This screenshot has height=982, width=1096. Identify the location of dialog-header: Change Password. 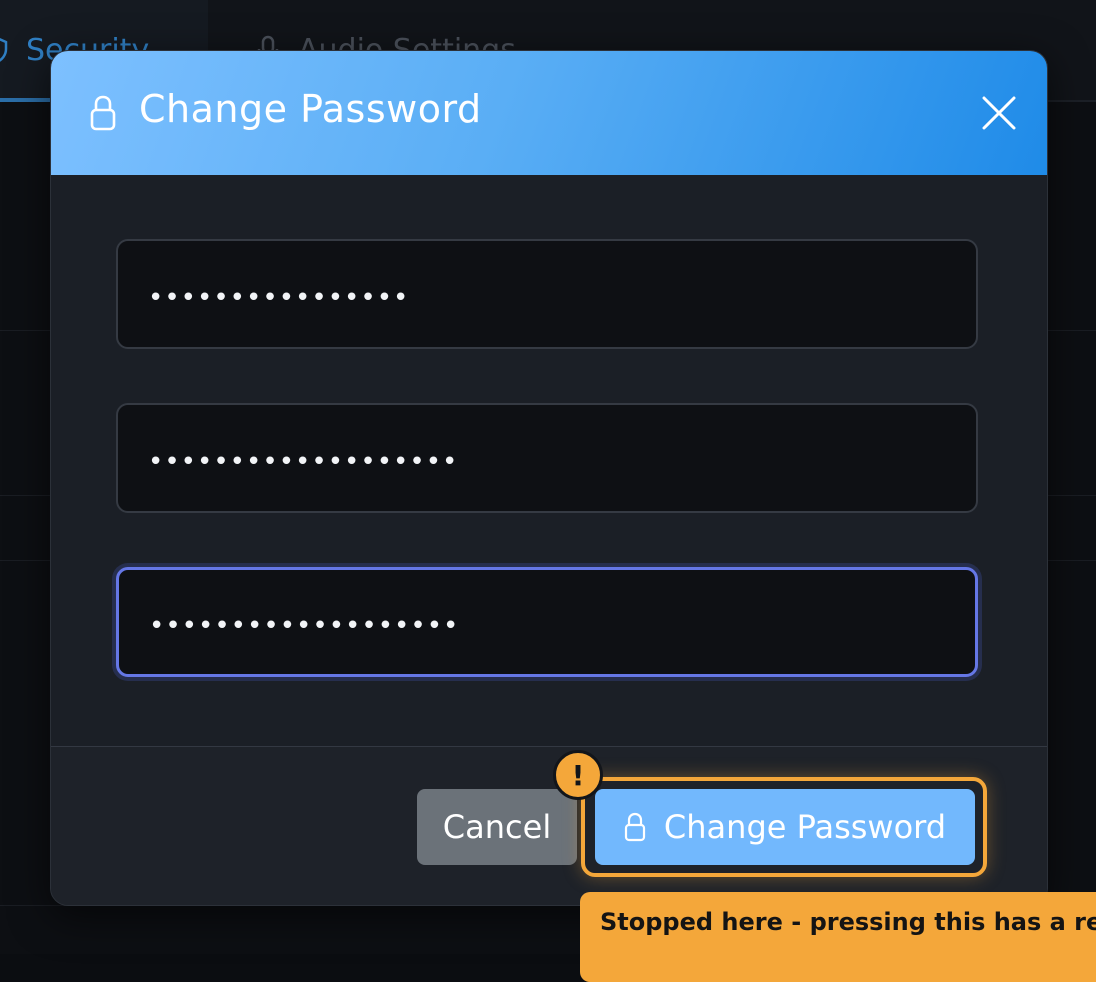
(549, 113).